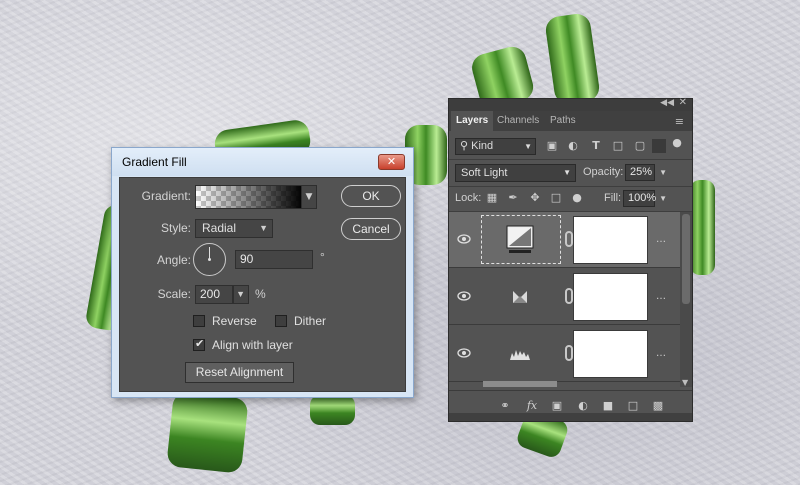  I want to click on lock-transparent-pixels-icon: ▦, so click(492, 198).